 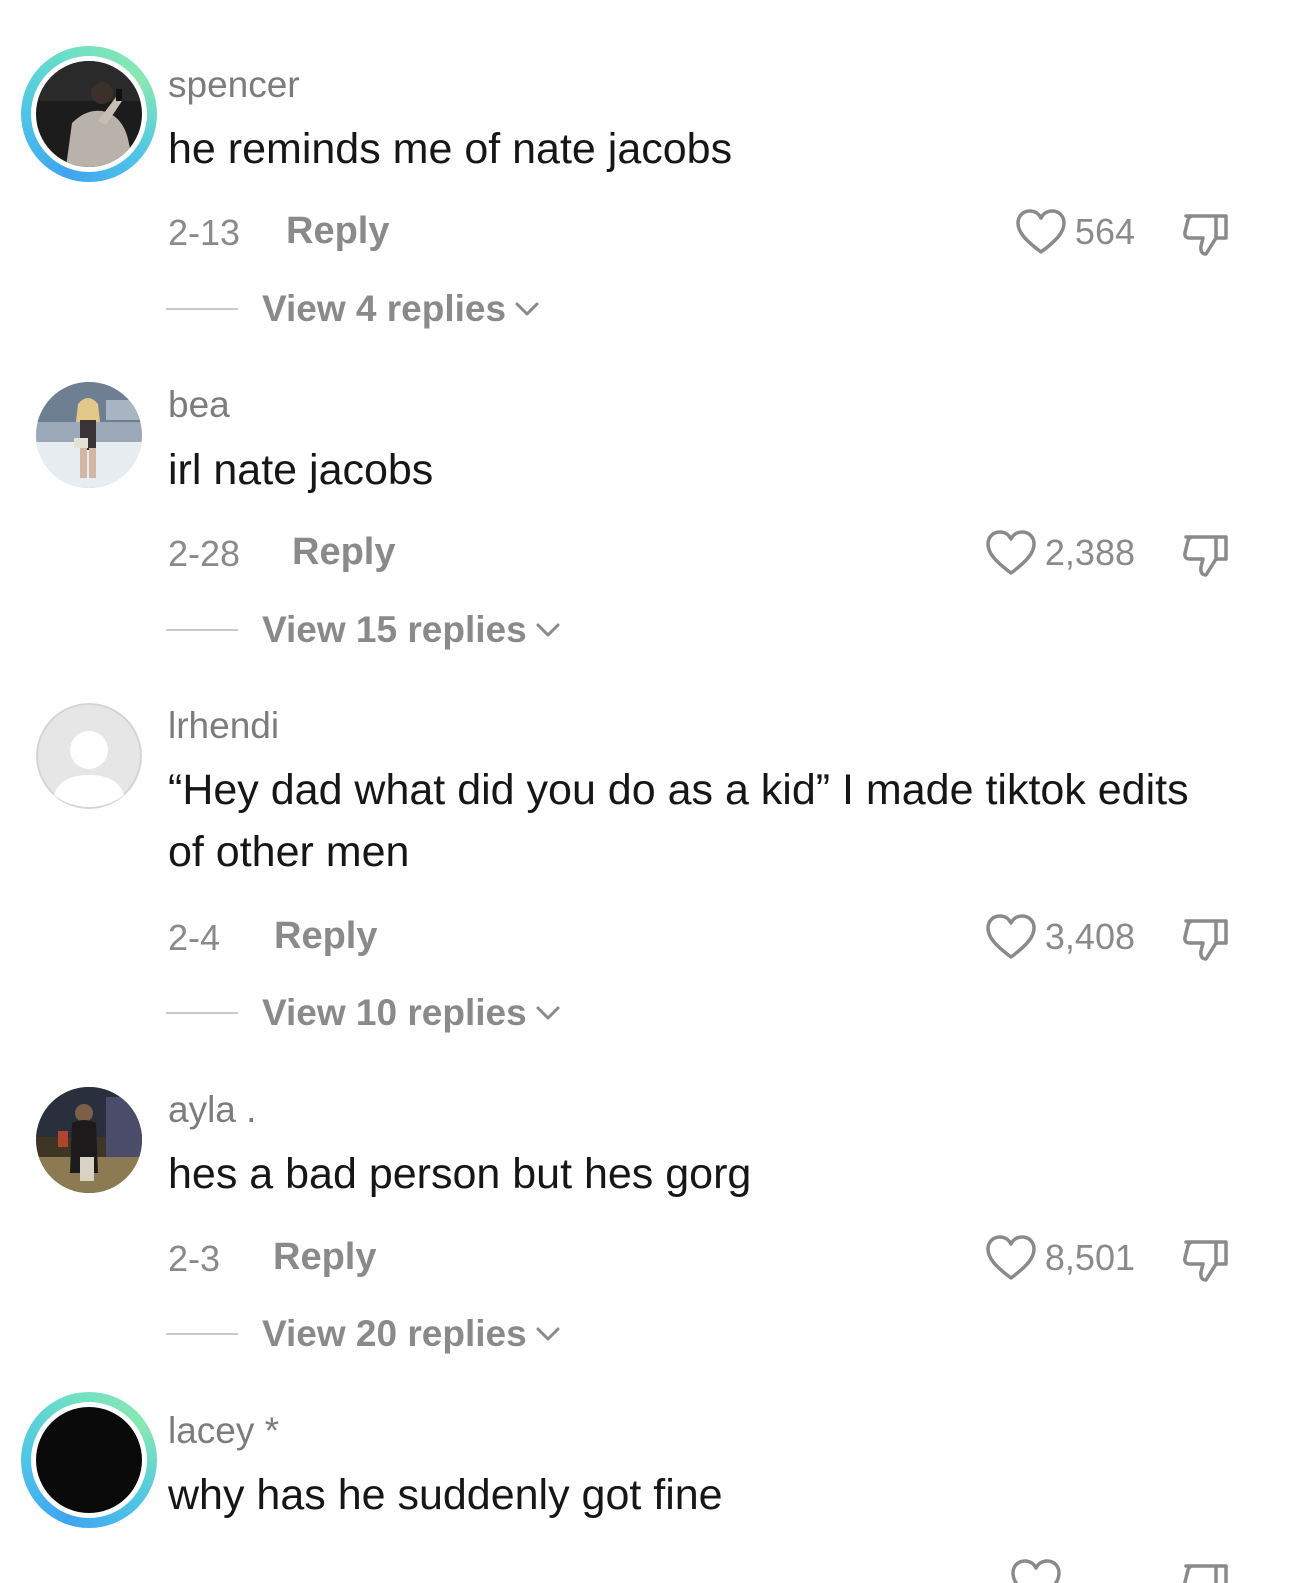 What do you see at coordinates (1104, 231) in the screenshot?
I see `like-count: 564` at bounding box center [1104, 231].